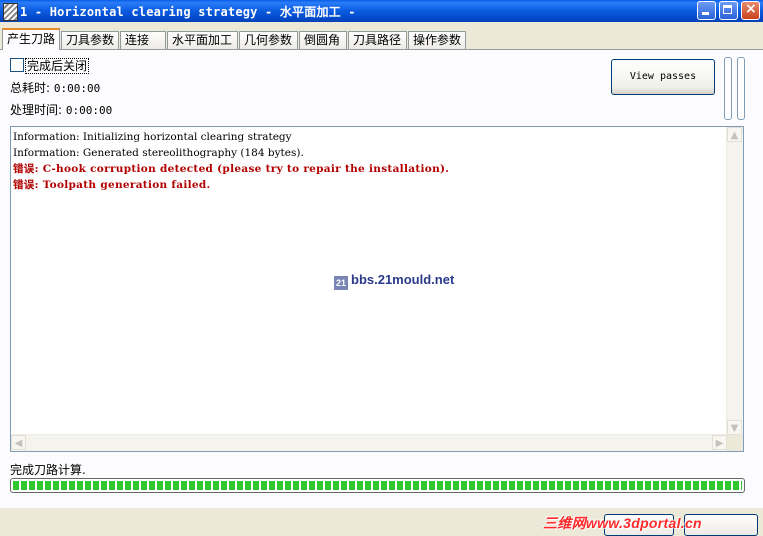 Image resolution: width=763 pixels, height=536 pixels. Describe the element at coordinates (706, 10) in the screenshot. I see `minimize-button` at that location.